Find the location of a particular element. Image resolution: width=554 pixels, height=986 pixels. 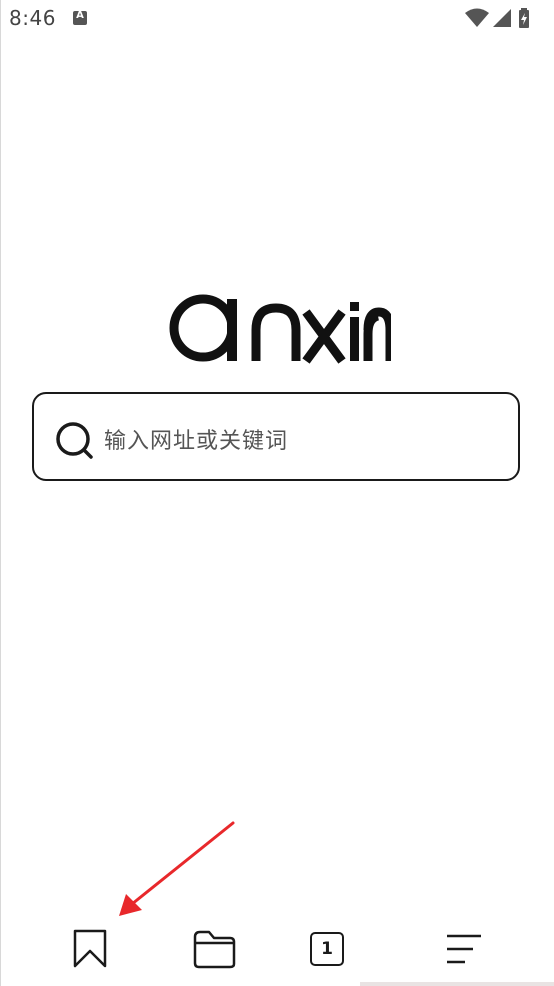

folder-icon is located at coordinates (214, 949).